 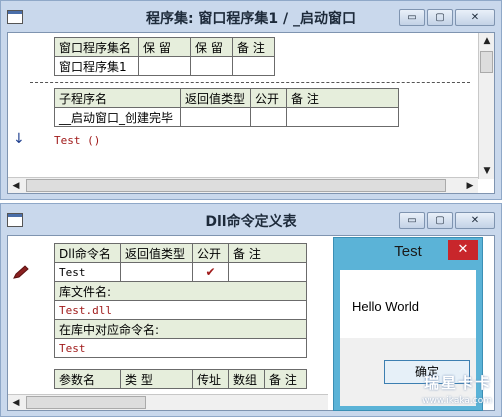 What do you see at coordinates (156, 272) in the screenshot?
I see `dll-return-type-cell` at bounding box center [156, 272].